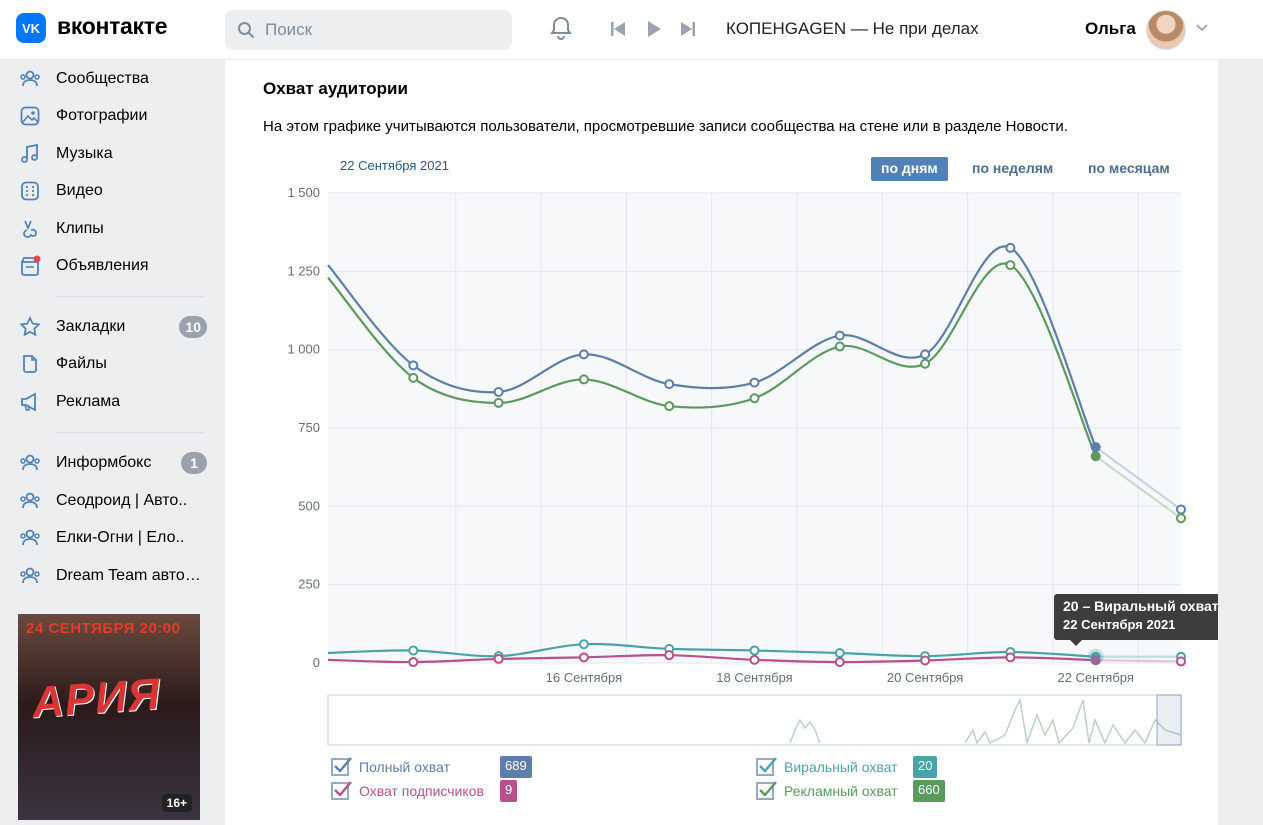  I want to click on legend-ad-reach: Рекламный охват, so click(827, 791).